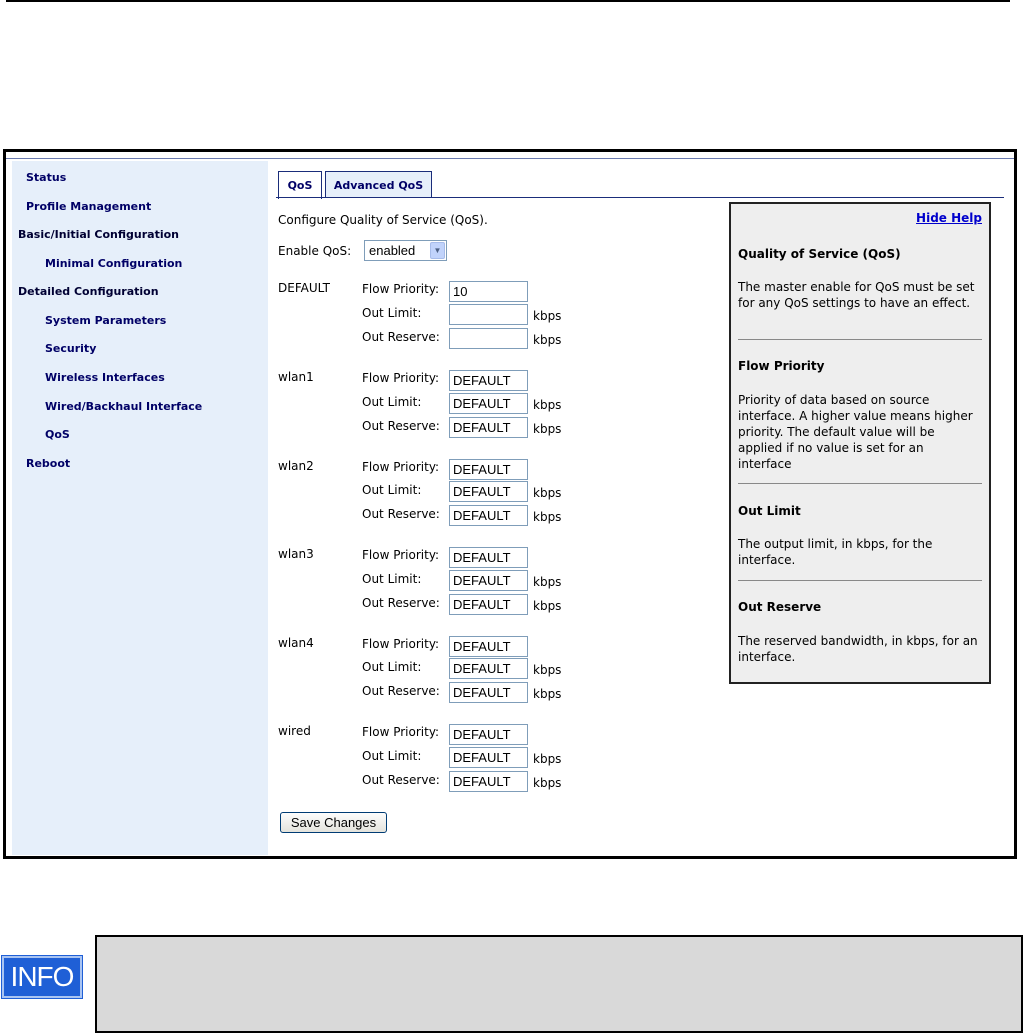 Image resolution: width=1023 pixels, height=1036 pixels. I want to click on sidebar-item-wired-backhaul-interface: Wired/Backhaul Interface, so click(123, 406).